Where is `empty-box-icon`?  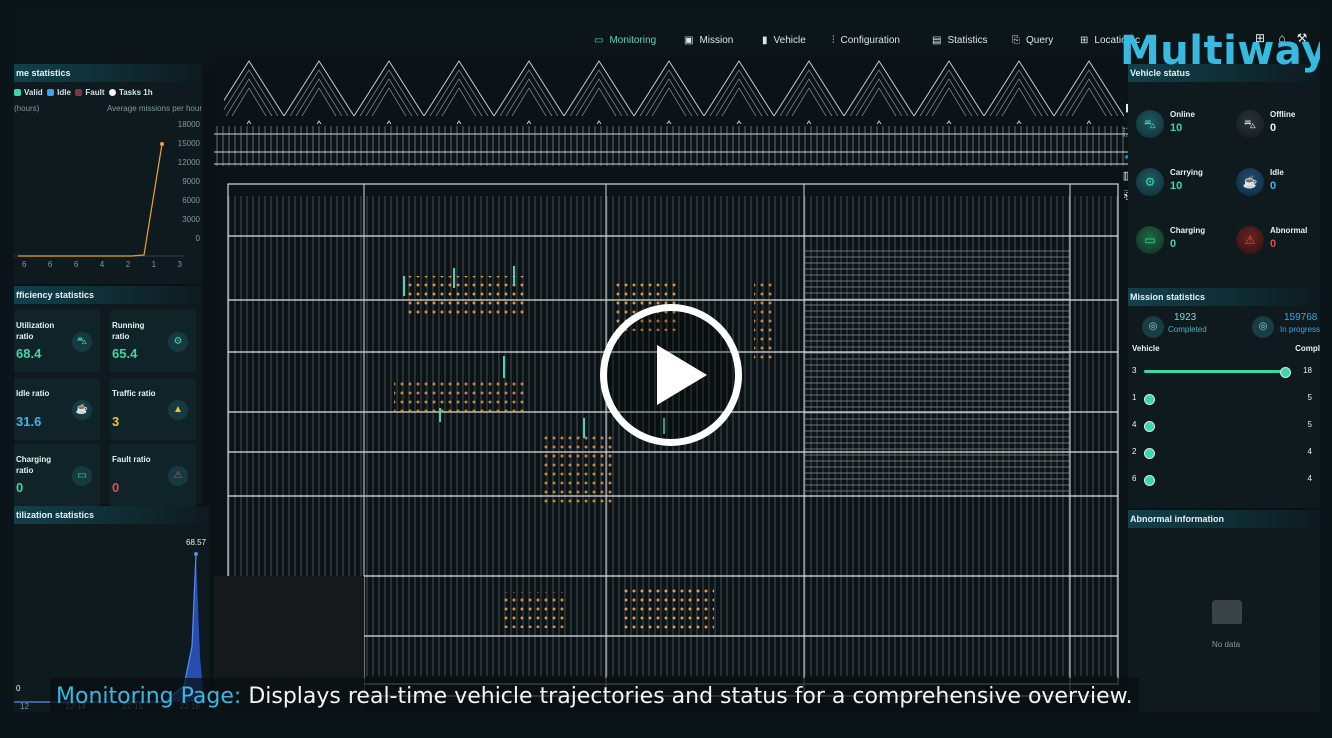 empty-box-icon is located at coordinates (1227, 612).